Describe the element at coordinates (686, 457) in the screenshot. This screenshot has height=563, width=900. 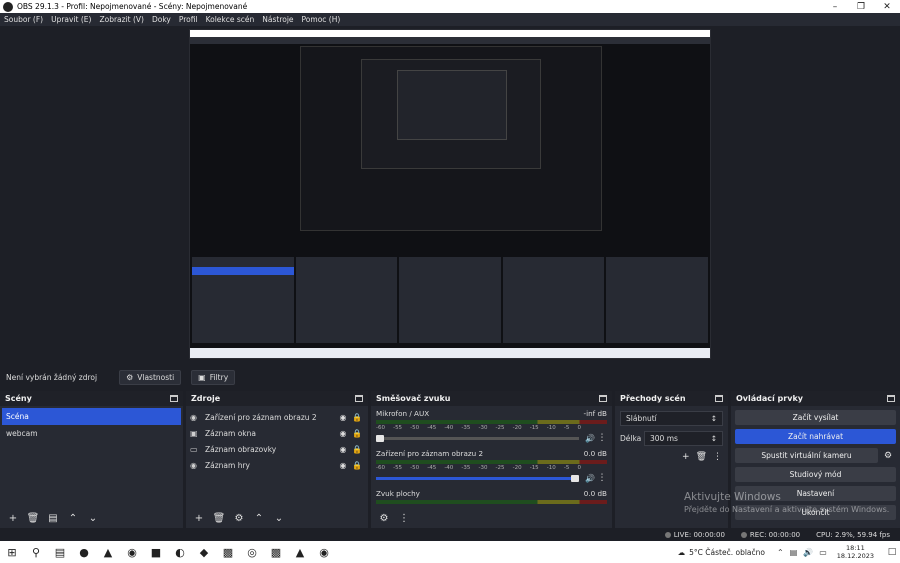
I see `add-transition-icon: +` at that location.